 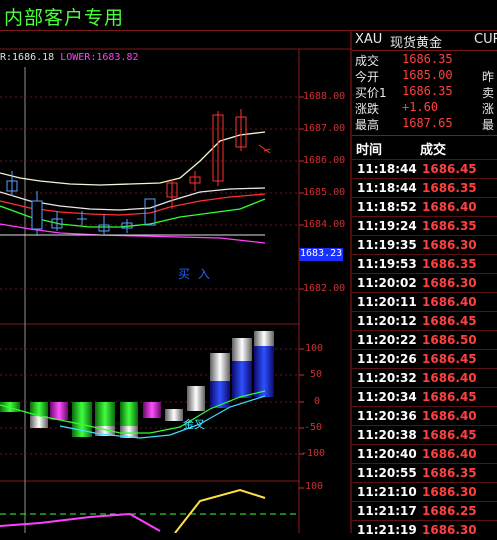 What do you see at coordinates (387, 245) in the screenshot?
I see `tick-time: 11:19:35` at bounding box center [387, 245].